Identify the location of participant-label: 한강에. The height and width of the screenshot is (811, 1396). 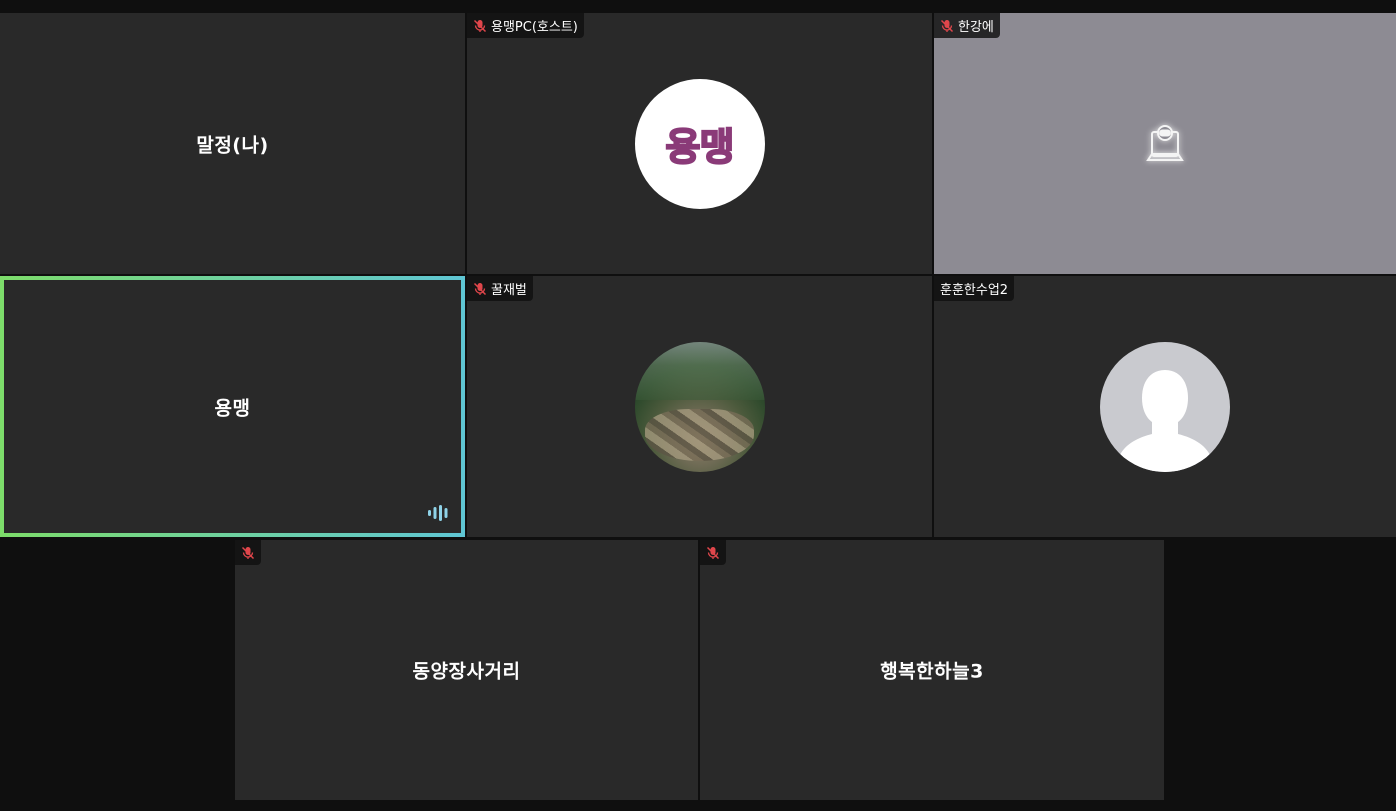
(967, 25).